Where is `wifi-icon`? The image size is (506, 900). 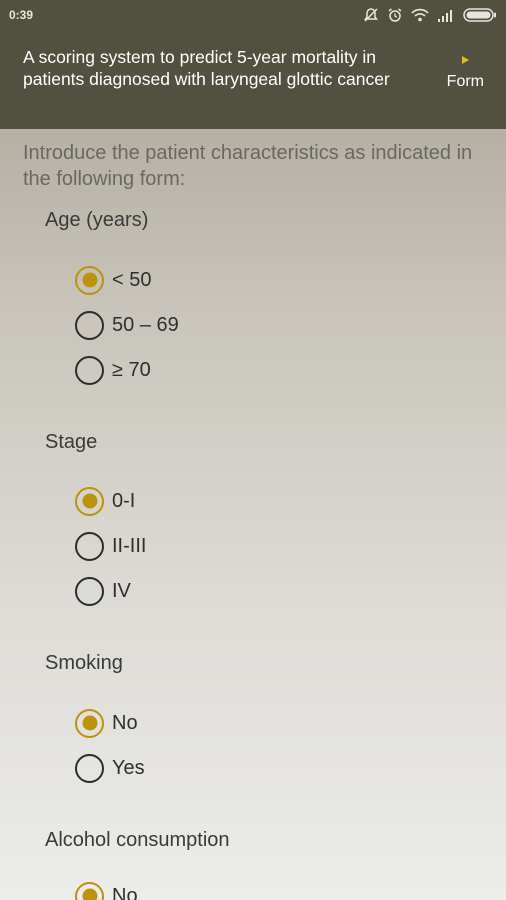 wifi-icon is located at coordinates (420, 15).